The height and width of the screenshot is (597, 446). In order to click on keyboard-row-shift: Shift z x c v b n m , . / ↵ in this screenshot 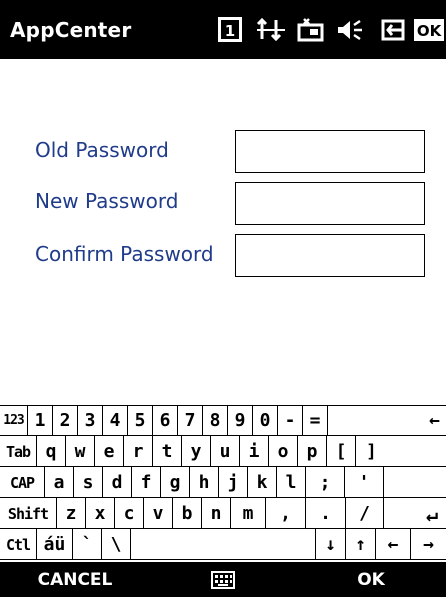, I will do `click(223, 513)`.